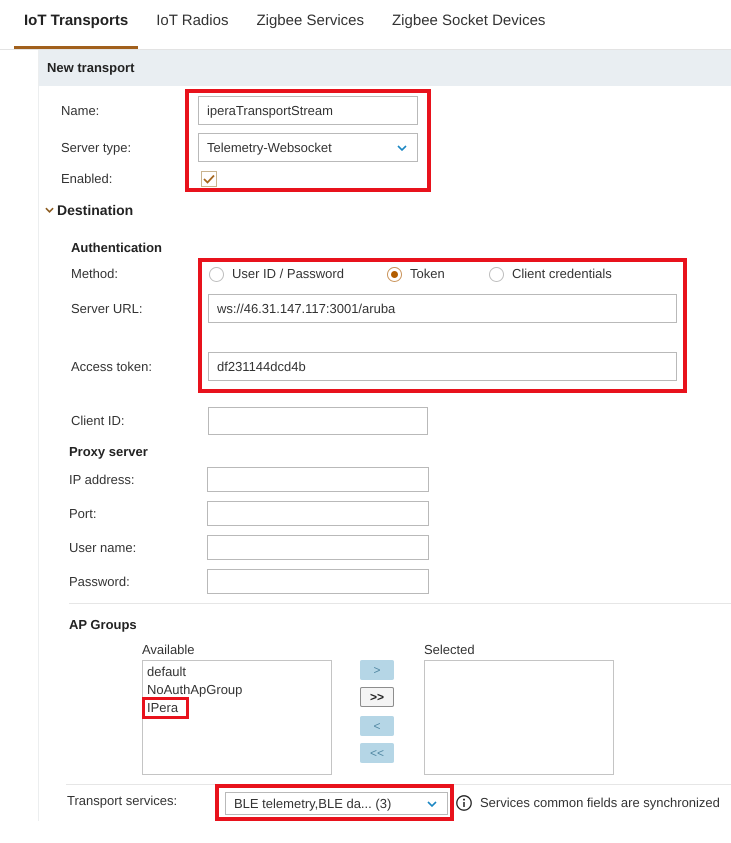  What do you see at coordinates (427, 274) in the screenshot?
I see `radio-label: Token` at bounding box center [427, 274].